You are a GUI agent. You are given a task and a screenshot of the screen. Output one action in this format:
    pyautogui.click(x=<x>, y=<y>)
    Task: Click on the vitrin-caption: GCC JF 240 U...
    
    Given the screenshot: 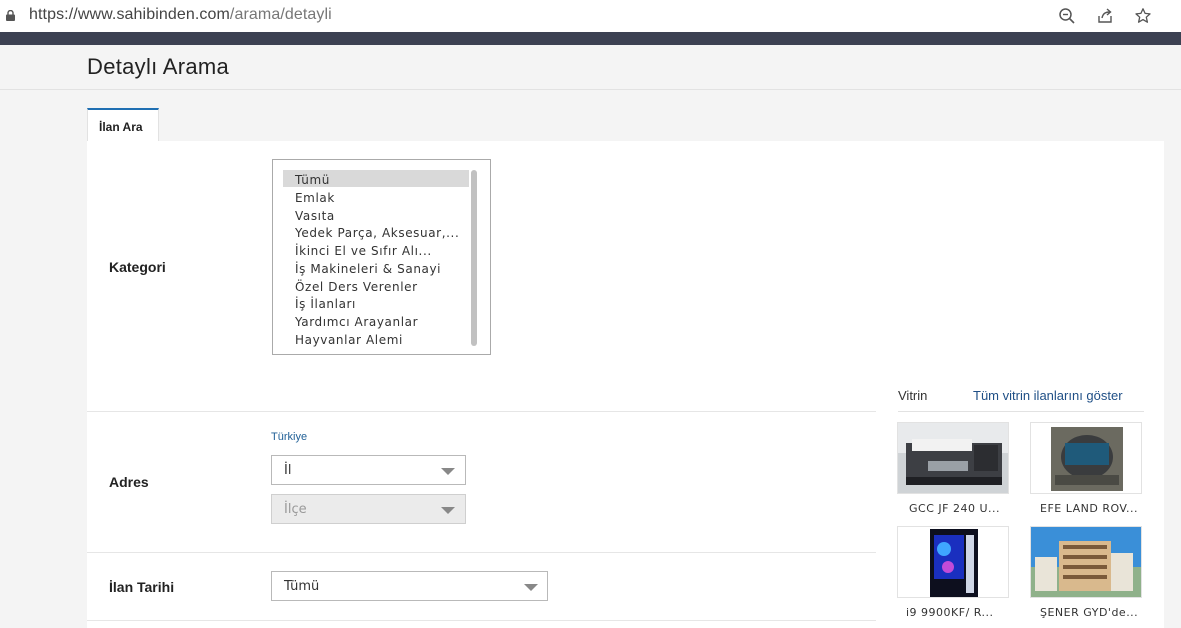 What is the action you would take?
    pyautogui.click(x=954, y=508)
    